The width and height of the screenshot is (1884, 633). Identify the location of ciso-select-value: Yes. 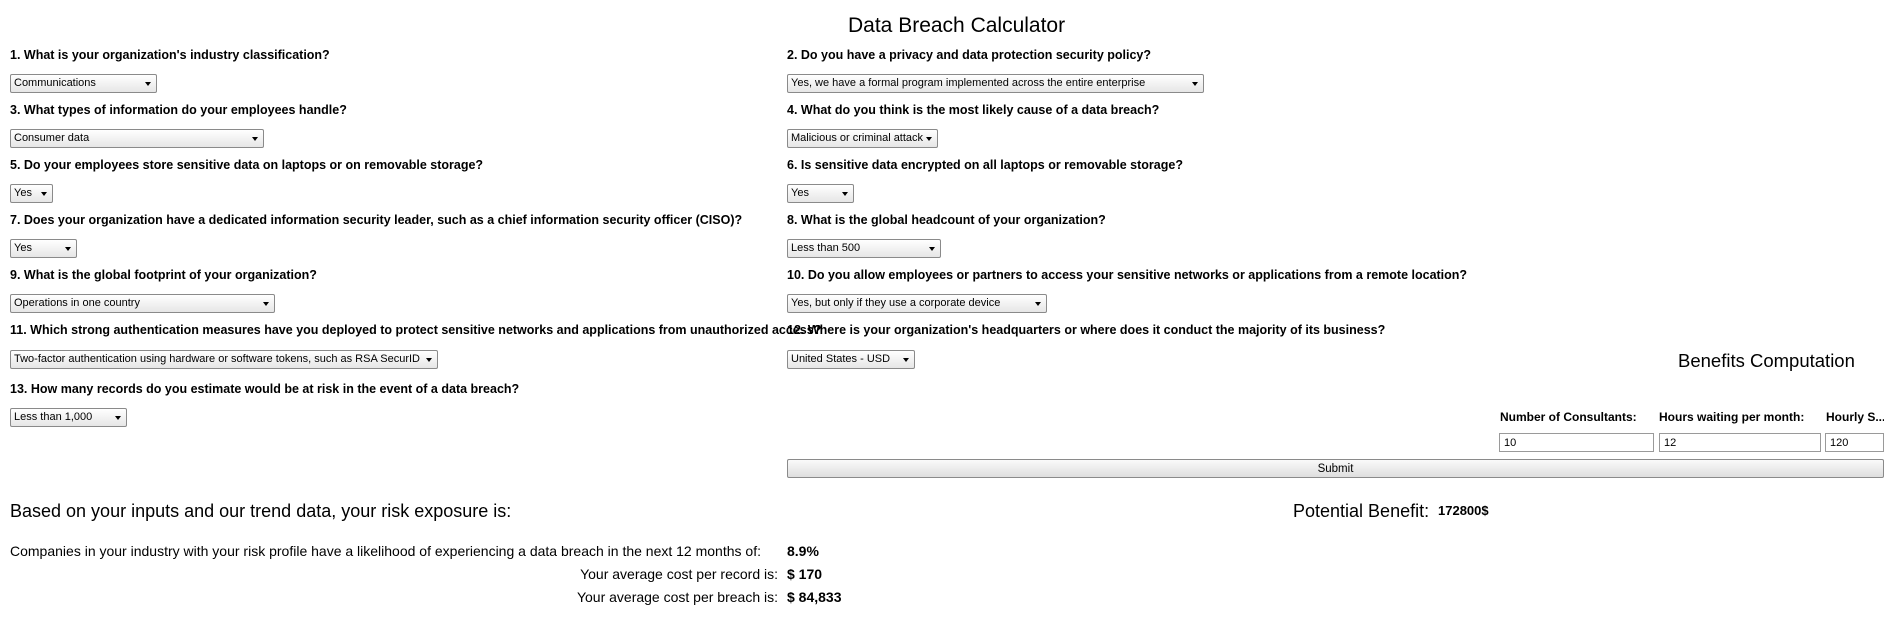
(23, 248).